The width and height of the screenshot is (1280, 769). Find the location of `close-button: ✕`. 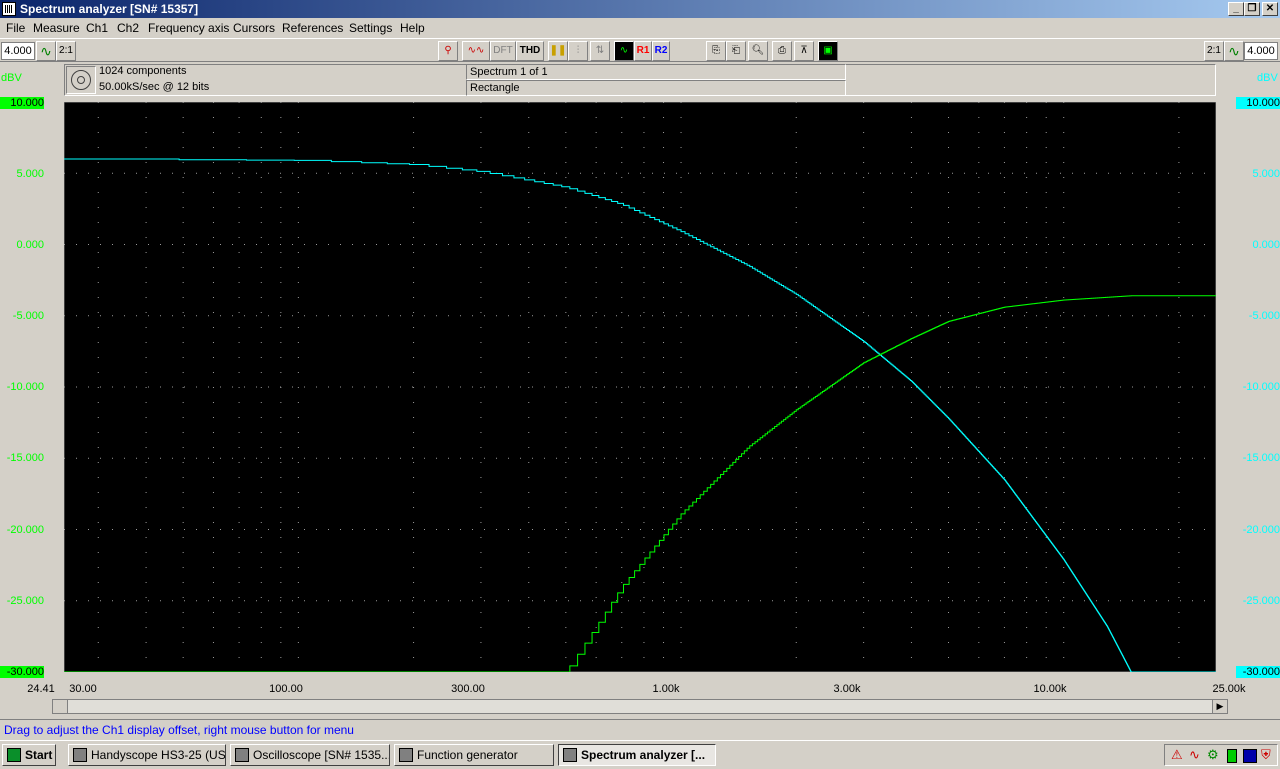

close-button: ✕ is located at coordinates (1270, 9).